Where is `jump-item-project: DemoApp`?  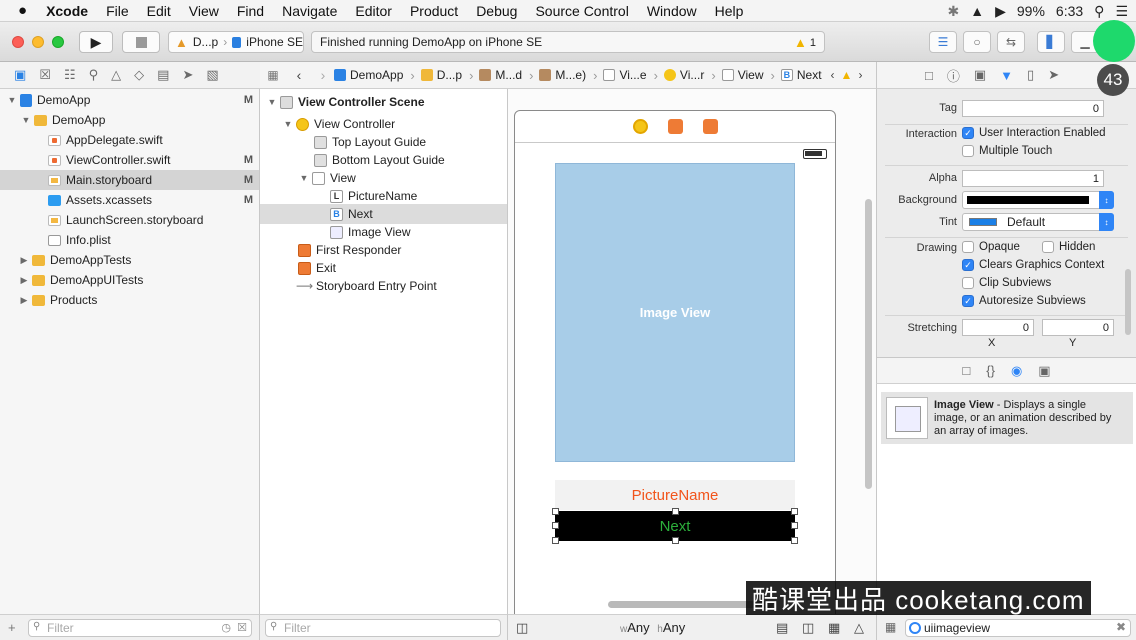
jump-item-project: DemoApp is located at coordinates (368, 75).